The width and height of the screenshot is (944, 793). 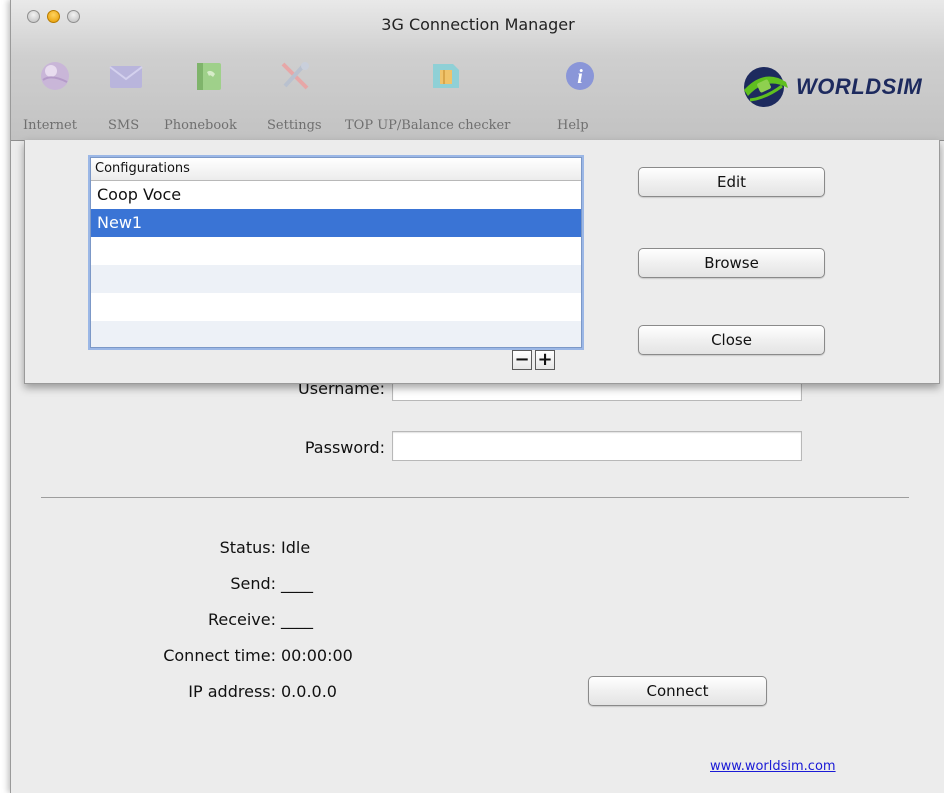 What do you see at coordinates (232, 691) in the screenshot?
I see `ip-address-label: IP address:` at bounding box center [232, 691].